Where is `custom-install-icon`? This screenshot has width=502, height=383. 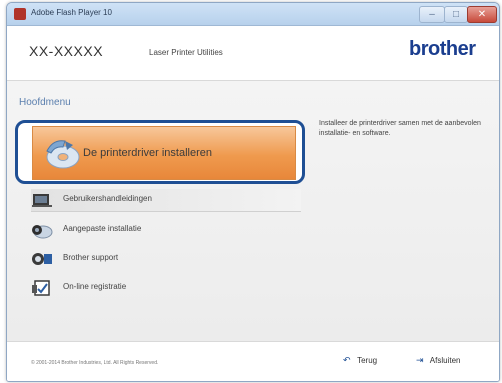 custom-install-icon is located at coordinates (42, 232).